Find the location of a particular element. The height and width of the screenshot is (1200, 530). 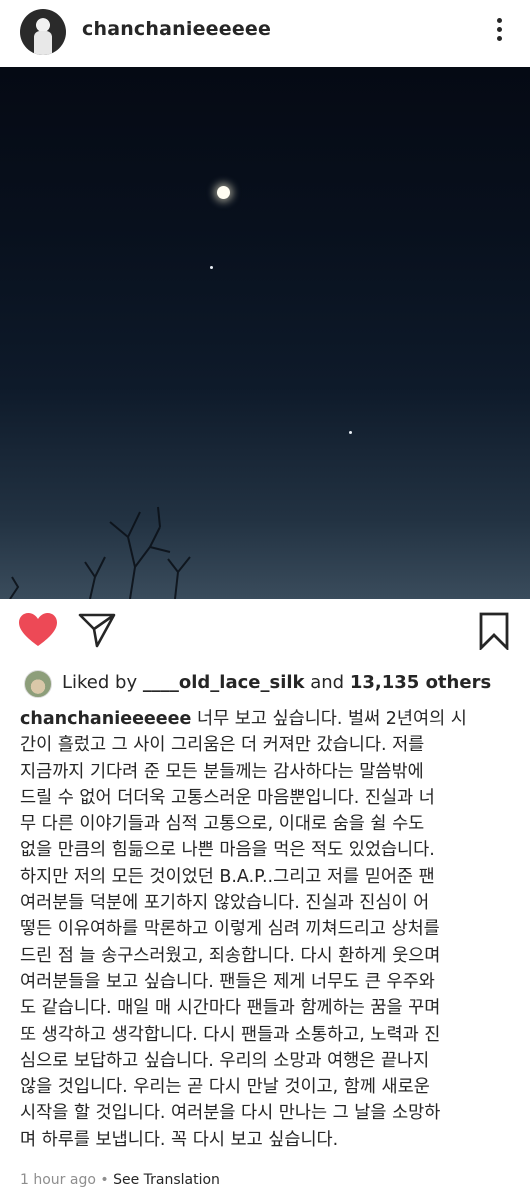

likes-others: 13,135 others is located at coordinates (420, 682).